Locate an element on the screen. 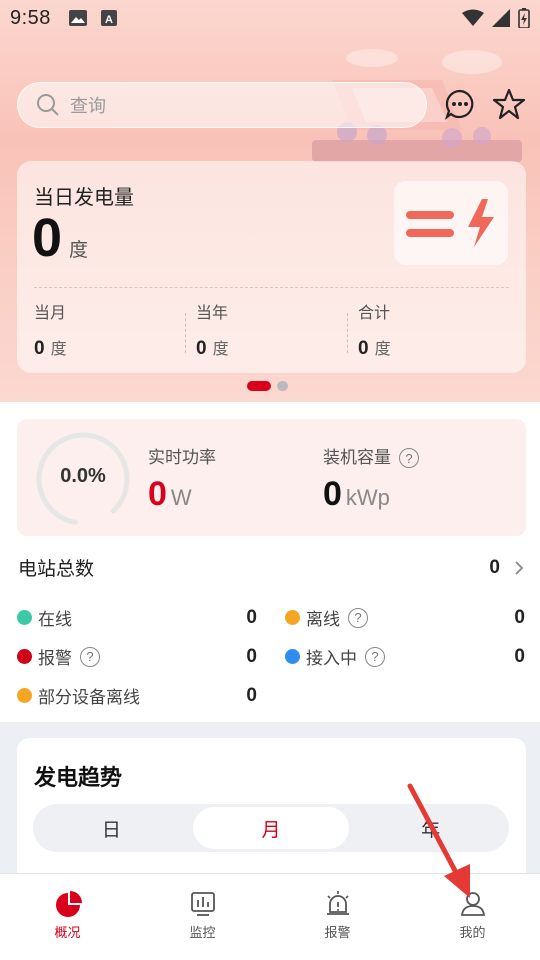 This screenshot has width=540, height=960. capacity-unit: kWp is located at coordinates (367, 497).